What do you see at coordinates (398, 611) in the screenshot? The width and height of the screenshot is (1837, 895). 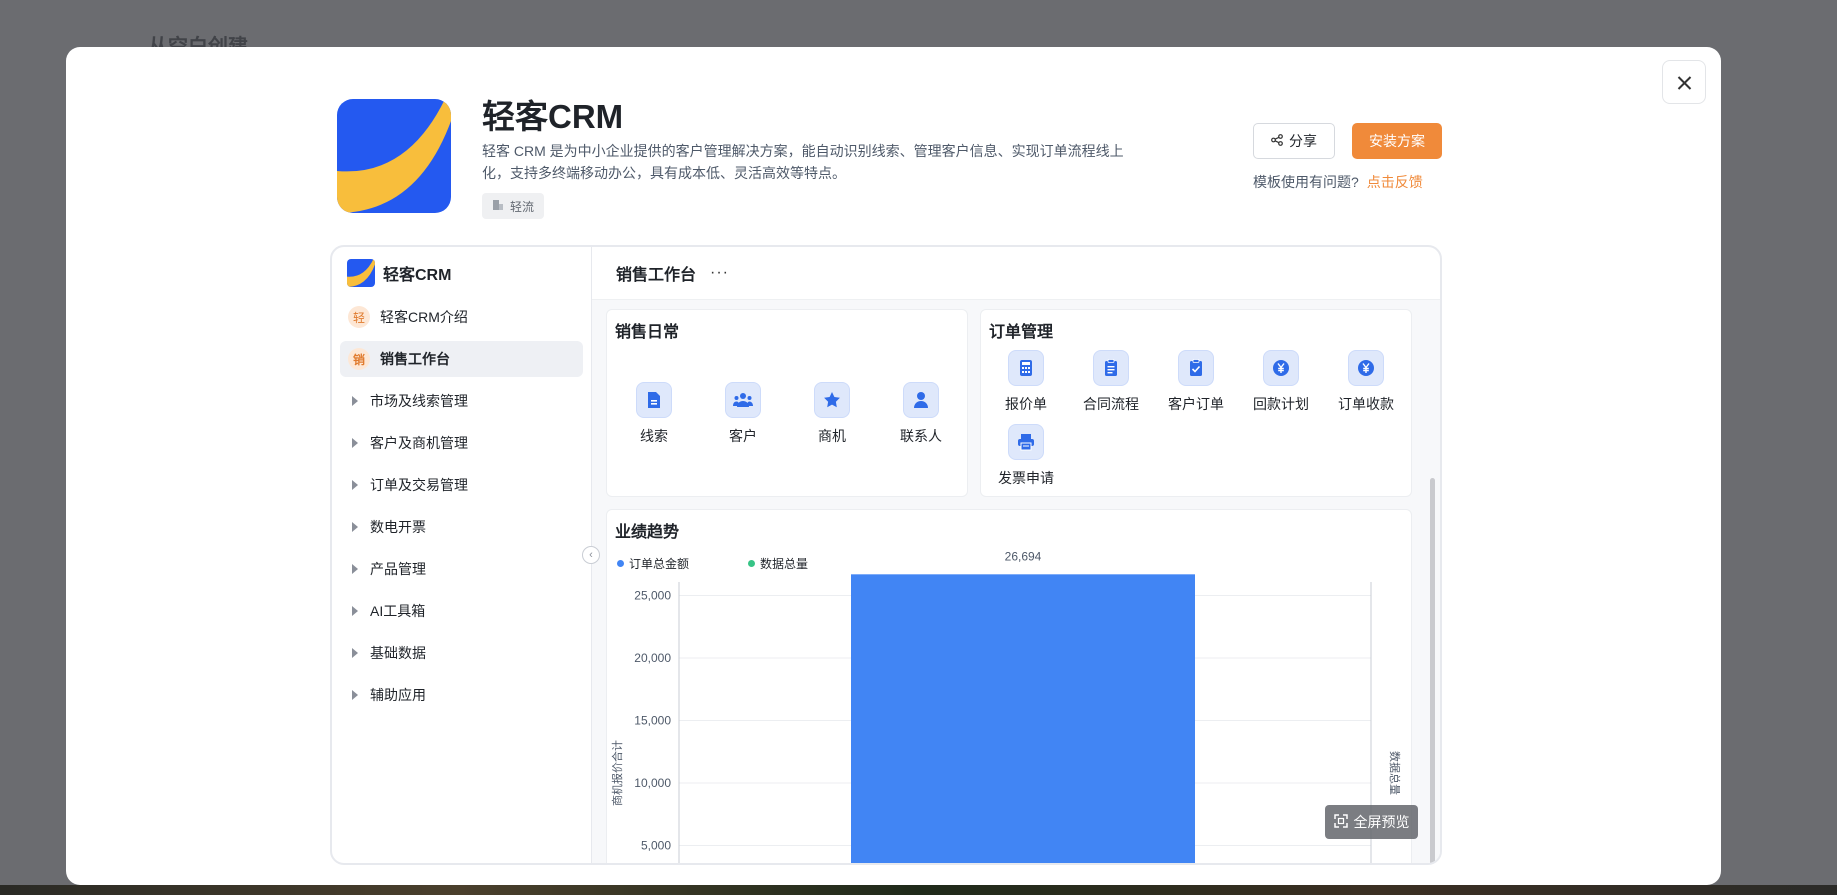 I see `sidebar-item-label: AI工具箱` at bounding box center [398, 611].